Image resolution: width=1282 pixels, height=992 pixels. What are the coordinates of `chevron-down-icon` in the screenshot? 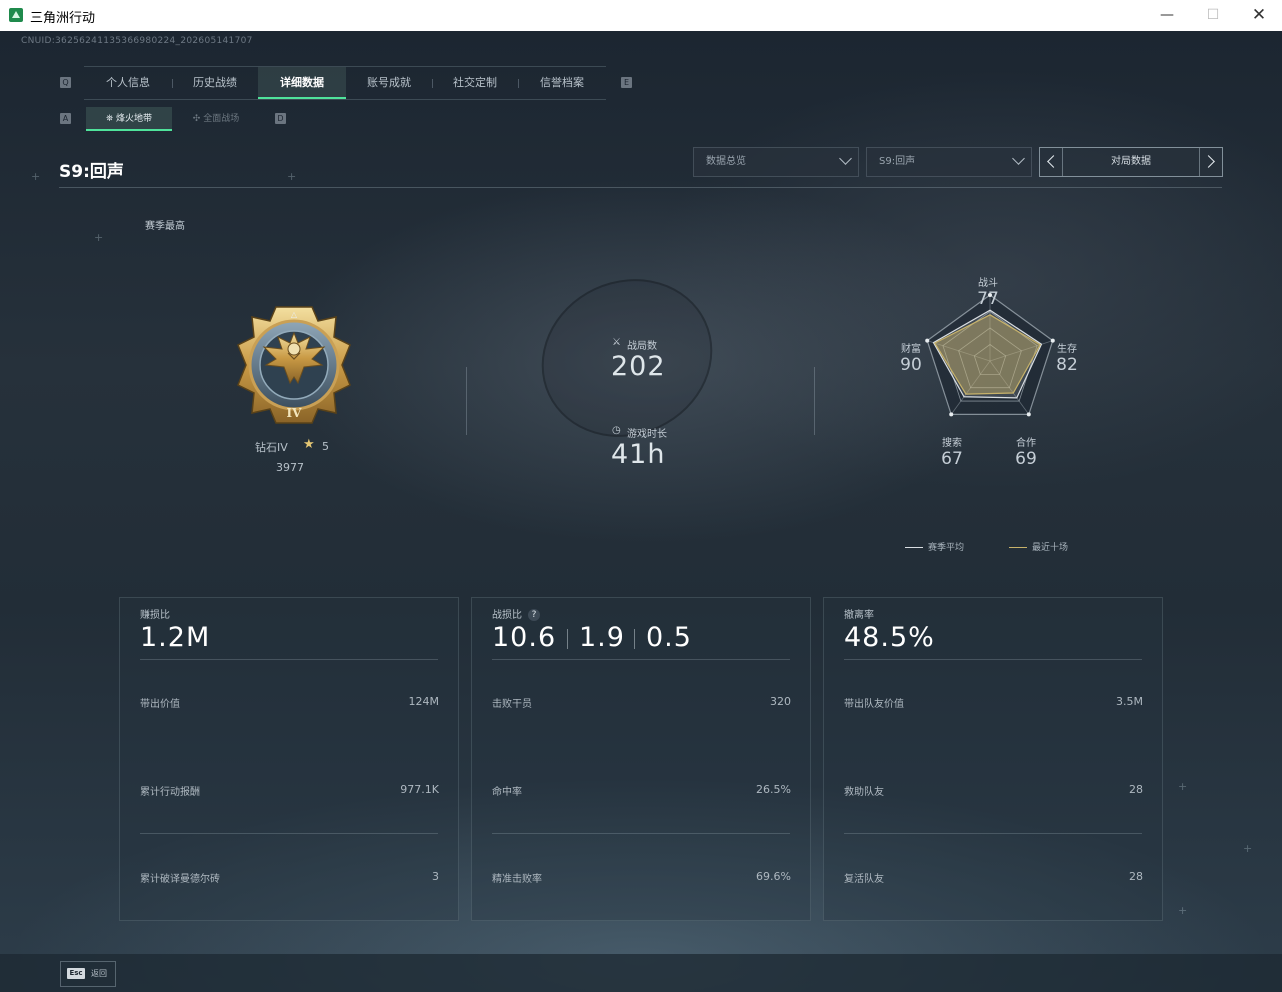 It's located at (1018, 158).